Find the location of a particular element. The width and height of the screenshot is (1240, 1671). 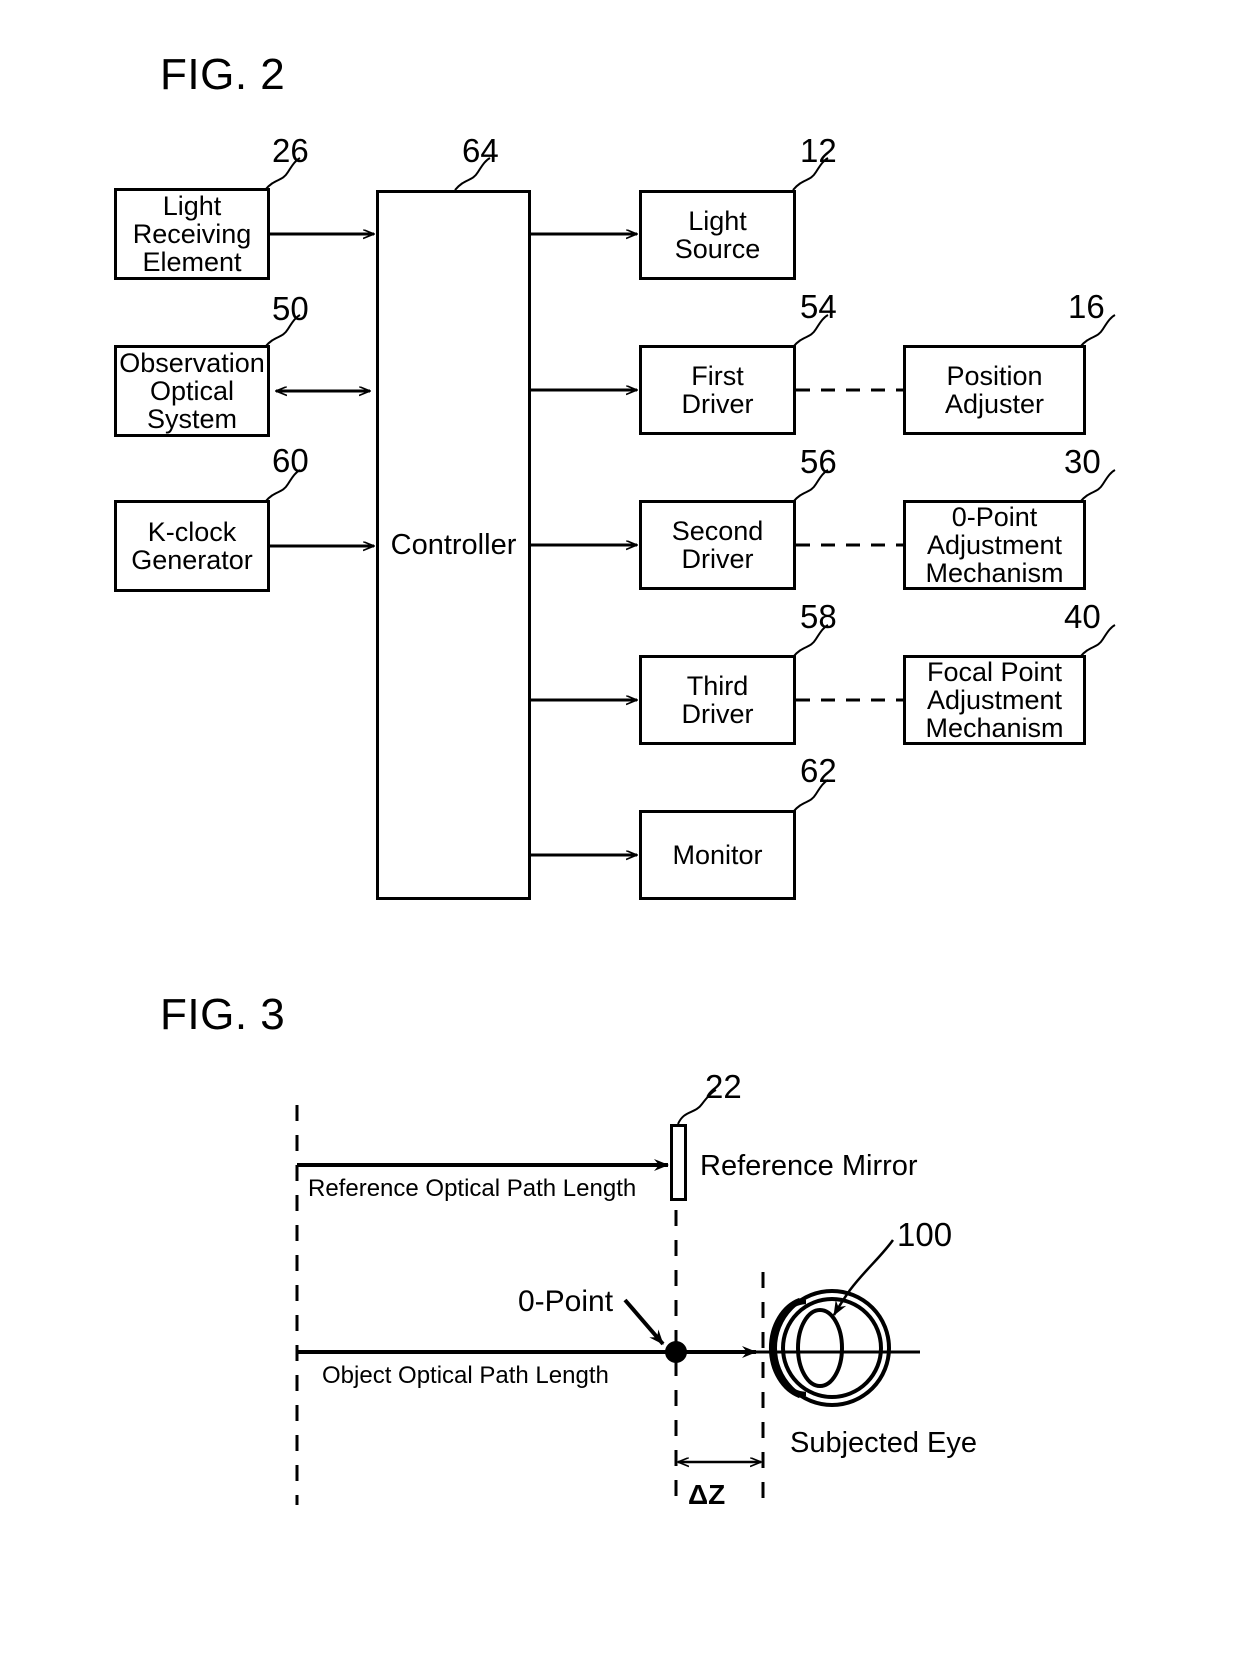

ref-numeral-58: 58 is located at coordinates (818, 616).